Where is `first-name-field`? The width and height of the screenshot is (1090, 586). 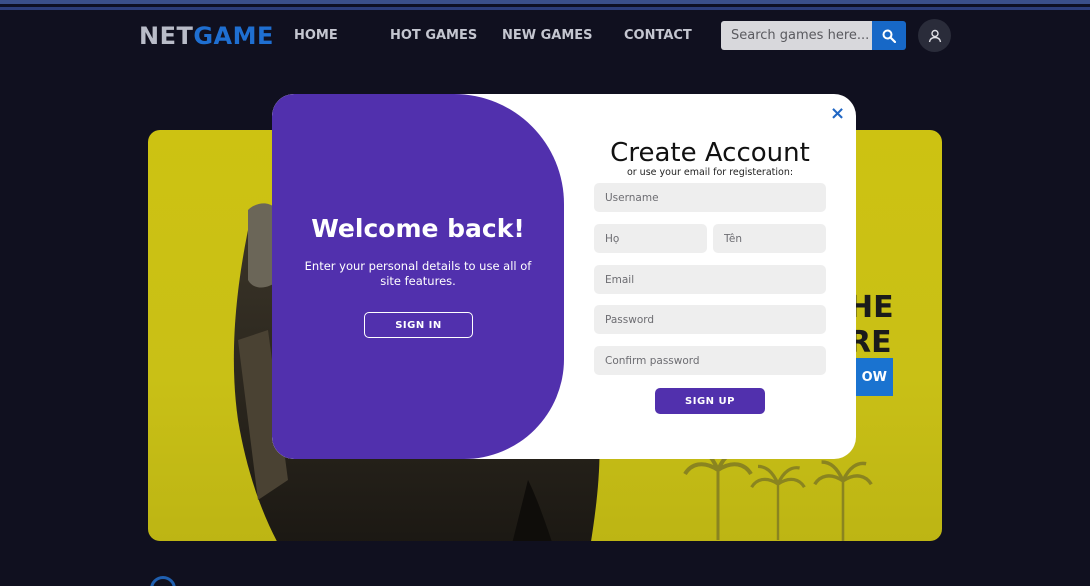
first-name-field is located at coordinates (650, 238).